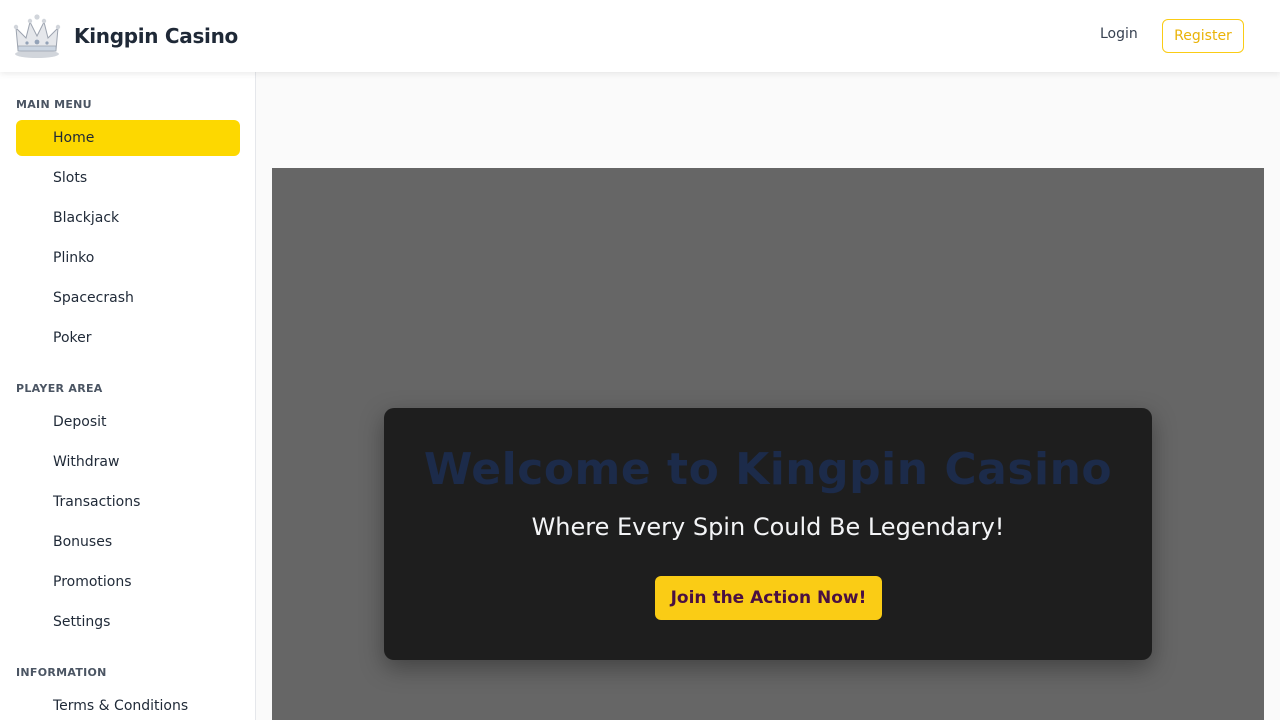 The width and height of the screenshot is (1280, 720). Describe the element at coordinates (128, 582) in the screenshot. I see `sidebar-item-promotions: Promotions` at that location.